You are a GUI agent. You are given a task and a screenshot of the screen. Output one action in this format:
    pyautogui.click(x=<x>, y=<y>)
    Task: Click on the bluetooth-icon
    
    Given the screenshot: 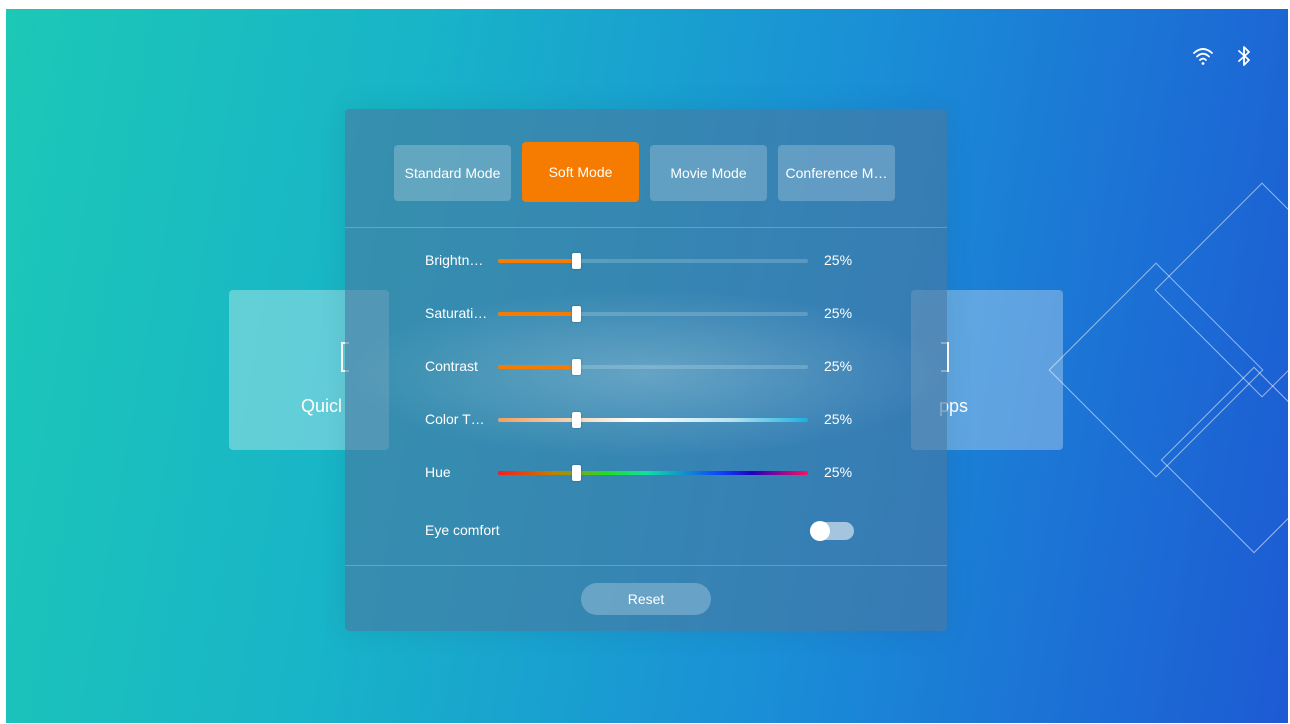 What is the action you would take?
    pyautogui.click(x=1244, y=58)
    